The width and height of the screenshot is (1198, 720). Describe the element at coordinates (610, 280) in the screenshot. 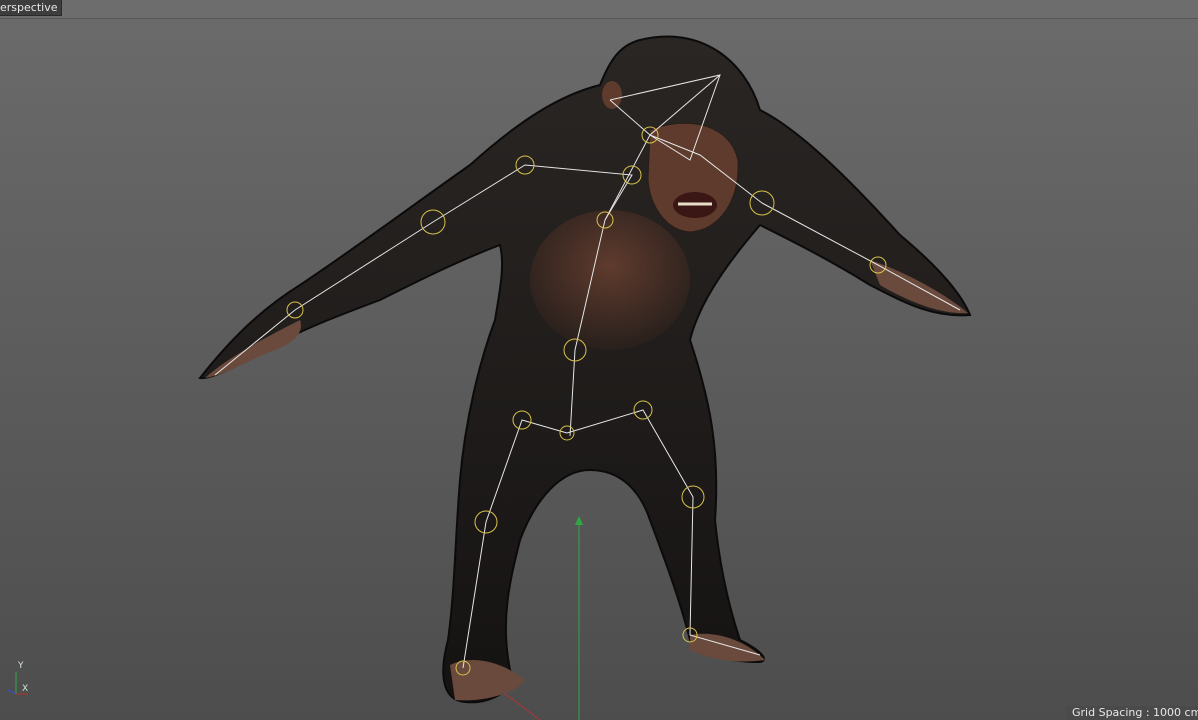

I see `chest-skin` at that location.